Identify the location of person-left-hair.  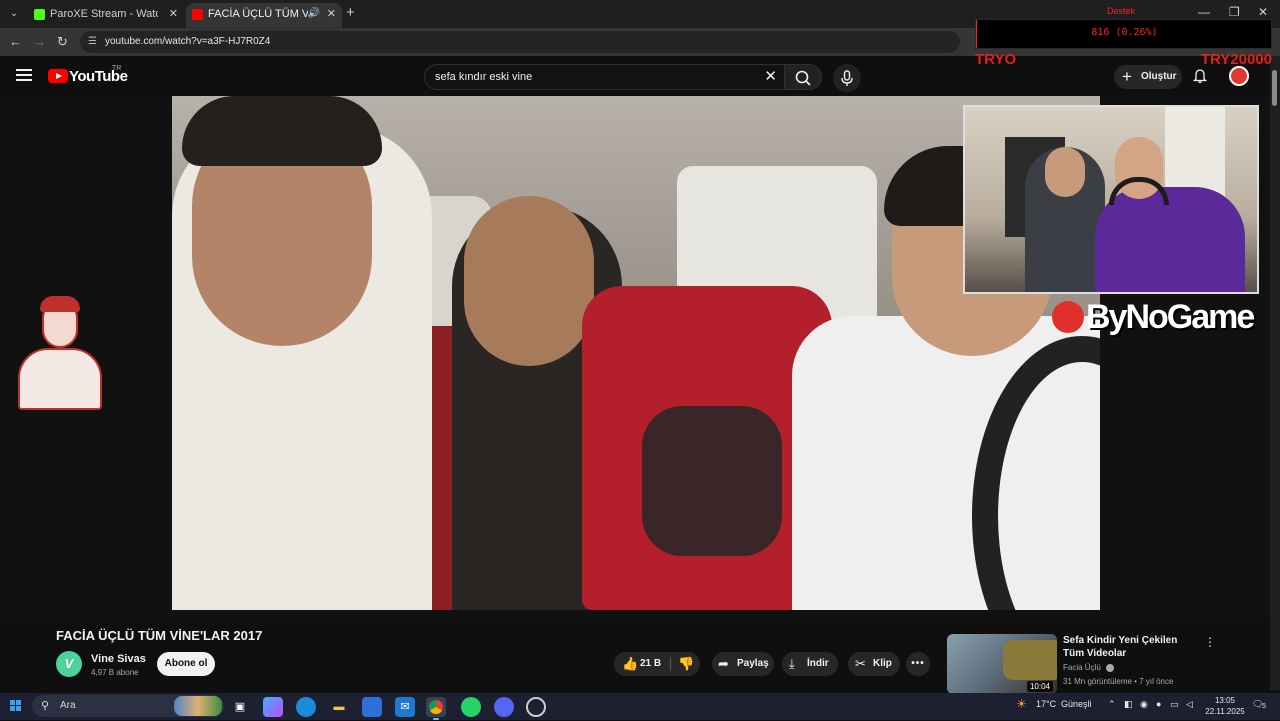
(282, 131).